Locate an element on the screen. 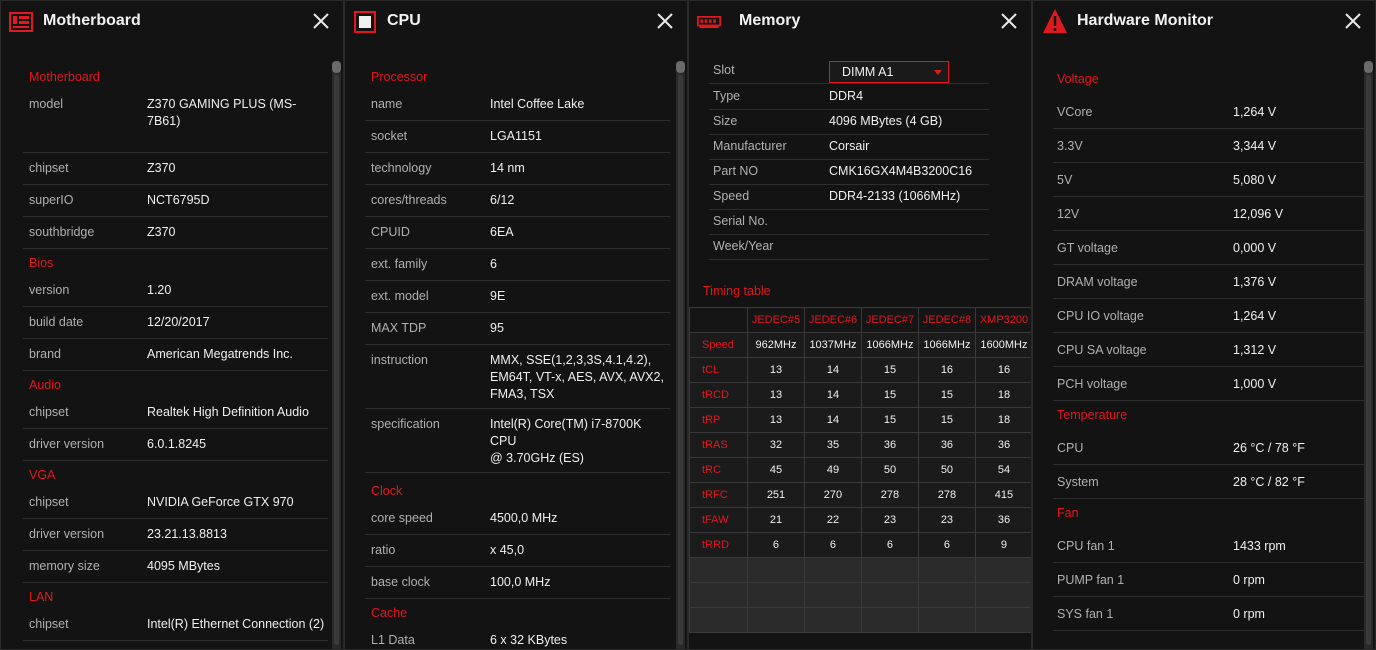 The image size is (1376, 650). sensor-row: CPU fan 1 1433 rpm is located at coordinates (1211, 546).